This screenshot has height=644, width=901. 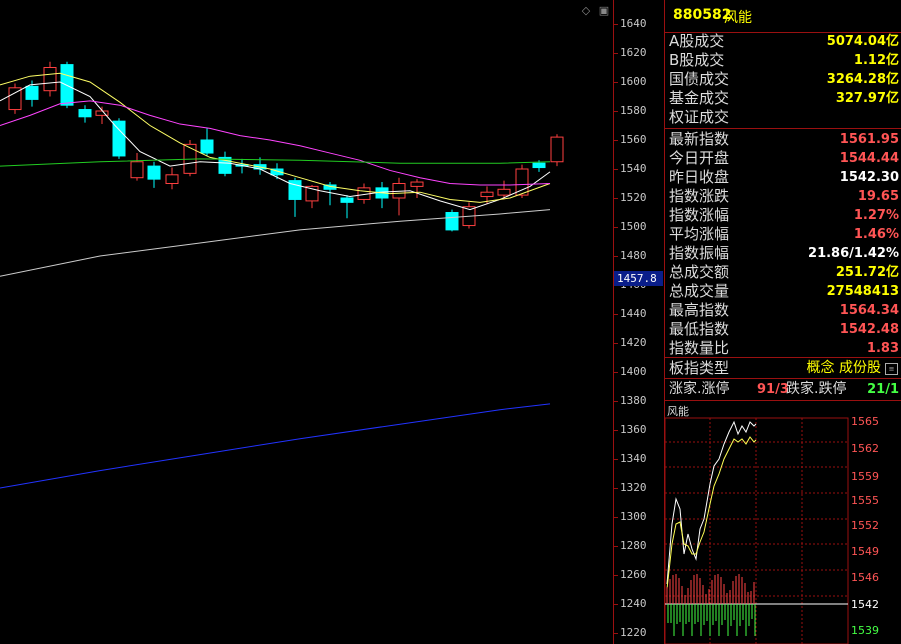 What do you see at coordinates (869, 177) in the screenshot?
I see `quote-value: 1542.30` at bounding box center [869, 177].